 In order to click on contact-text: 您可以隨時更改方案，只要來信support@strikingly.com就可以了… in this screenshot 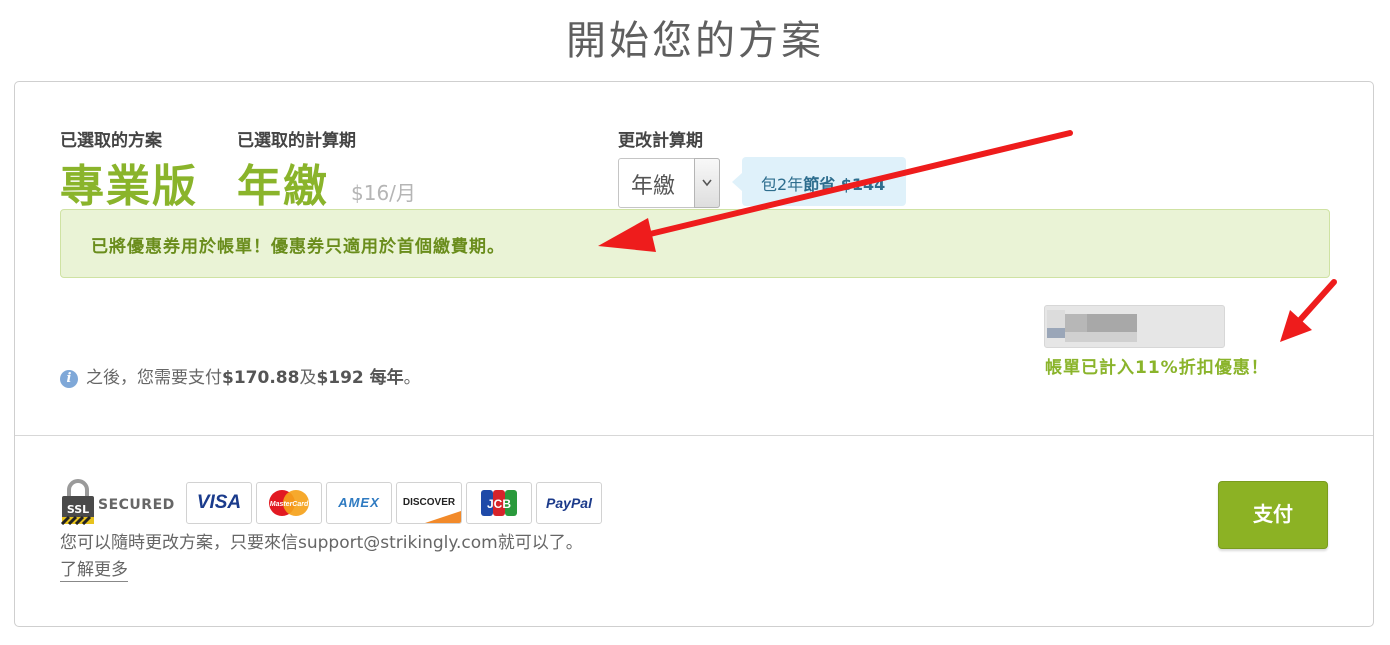, I will do `click(321, 543)`.